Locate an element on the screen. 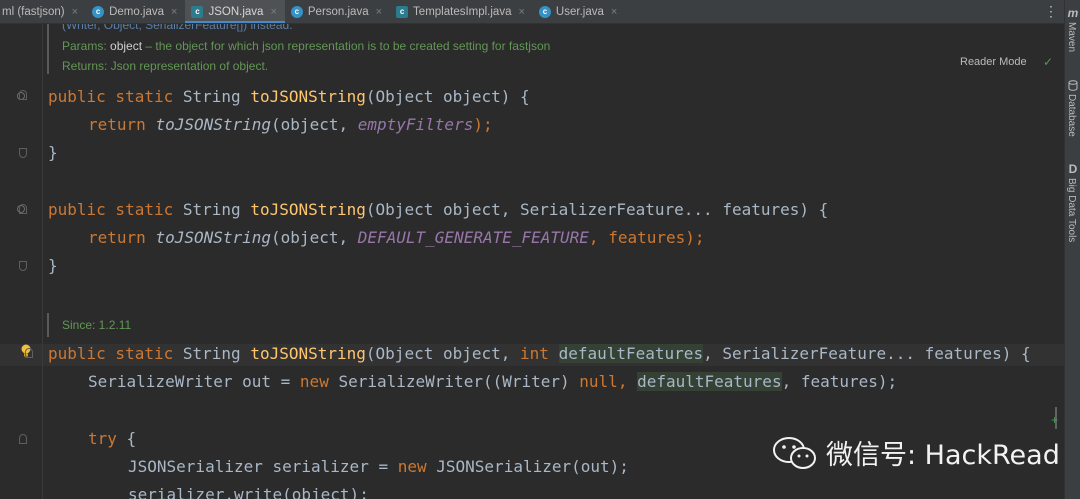 The height and width of the screenshot is (499, 1080). tab-label: TemplatesImpl.java is located at coordinates (462, 11).